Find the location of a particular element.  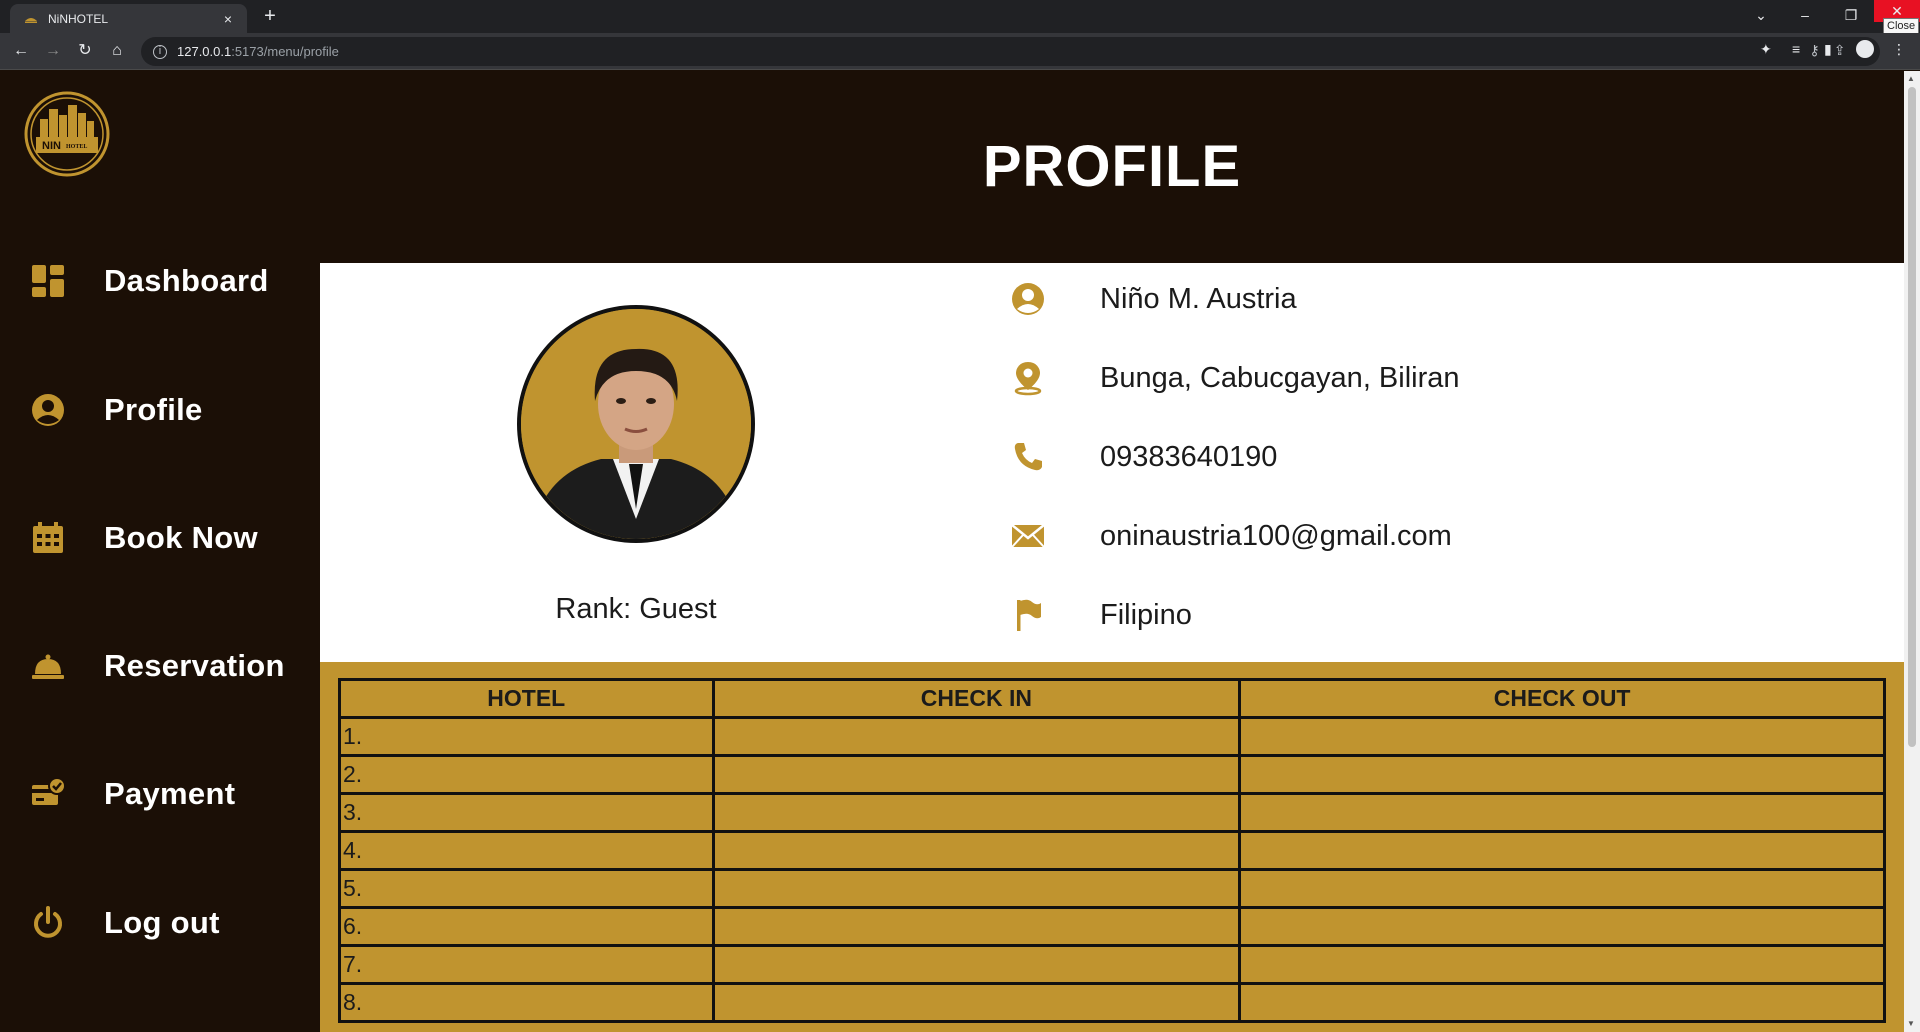

phone-icon is located at coordinates (1028, 457).